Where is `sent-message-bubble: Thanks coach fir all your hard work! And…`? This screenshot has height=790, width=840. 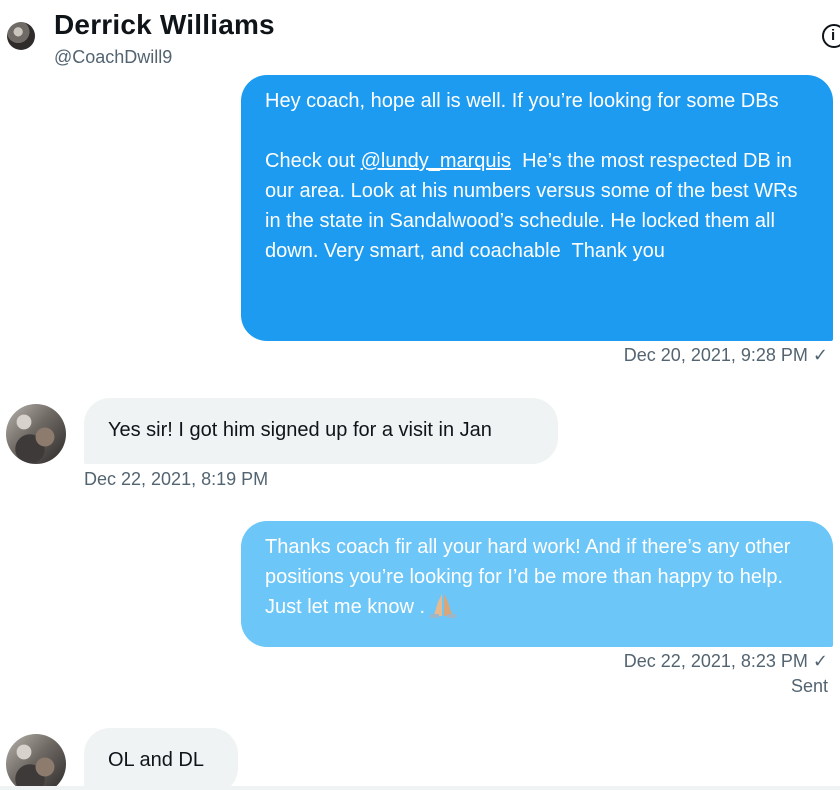 sent-message-bubble: Thanks coach fir all your hard work! And… is located at coordinates (537, 584).